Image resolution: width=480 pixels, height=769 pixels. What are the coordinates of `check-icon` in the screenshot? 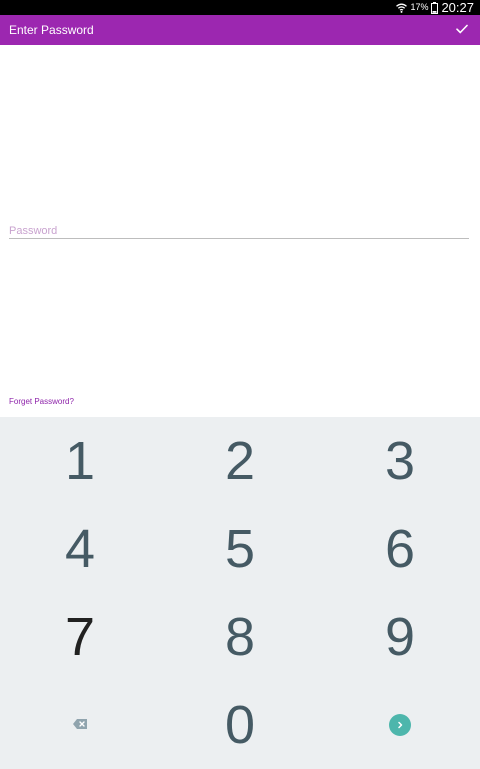 It's located at (462, 30).